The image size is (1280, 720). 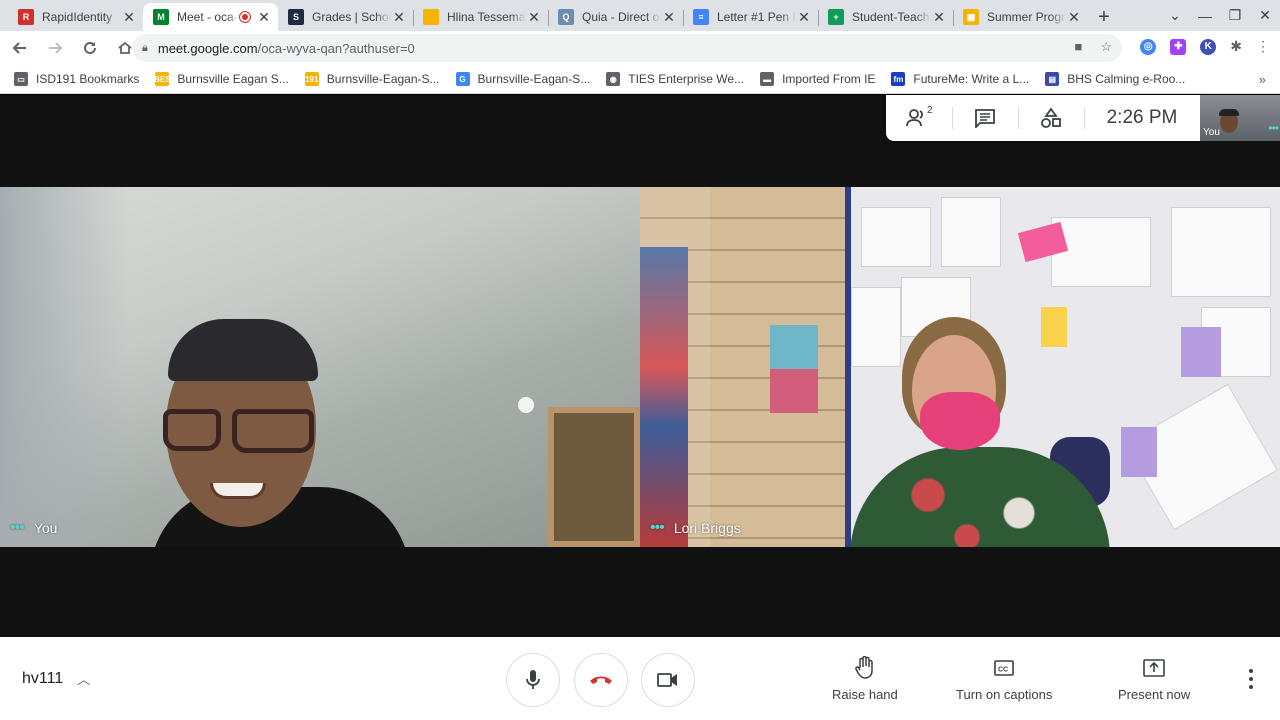 What do you see at coordinates (1221, 252) in the screenshot?
I see `board-paper` at bounding box center [1221, 252].